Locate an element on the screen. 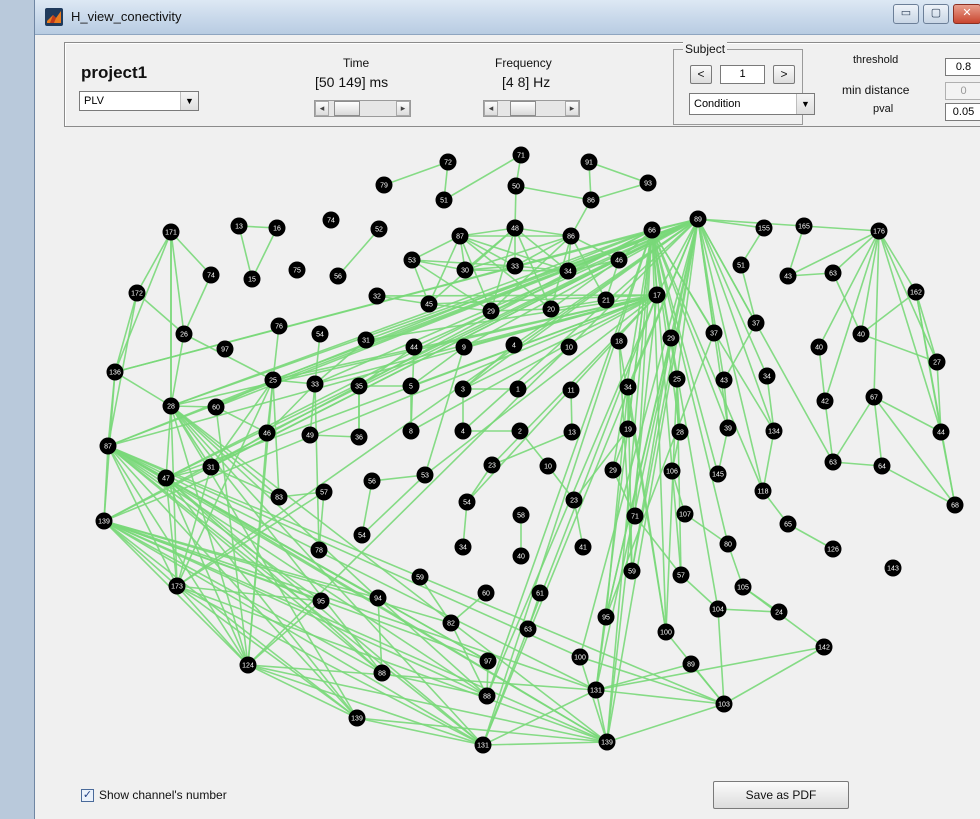  channel-node: 91 is located at coordinates (589, 162).